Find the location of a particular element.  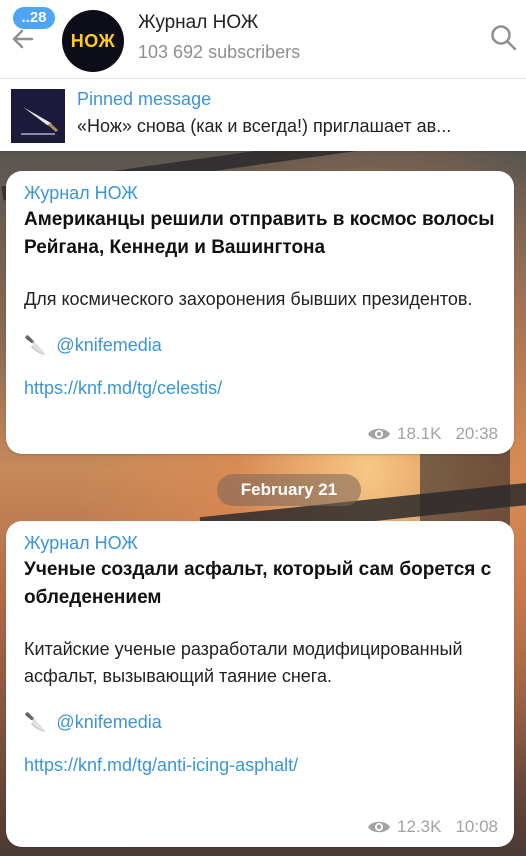

post-link: https://knf.md/tg/anti-icing-asphalt/ is located at coordinates (260, 765).